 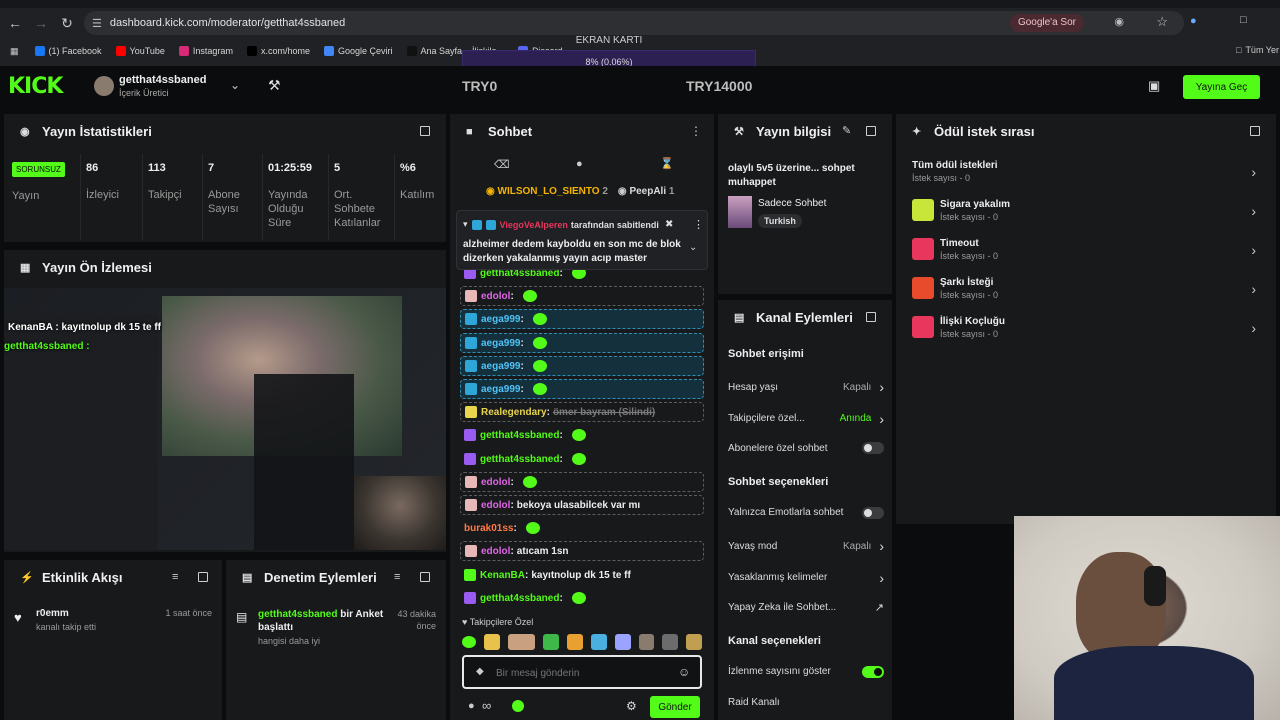 I want to click on kick-badge-icon, so click(x=518, y=706).